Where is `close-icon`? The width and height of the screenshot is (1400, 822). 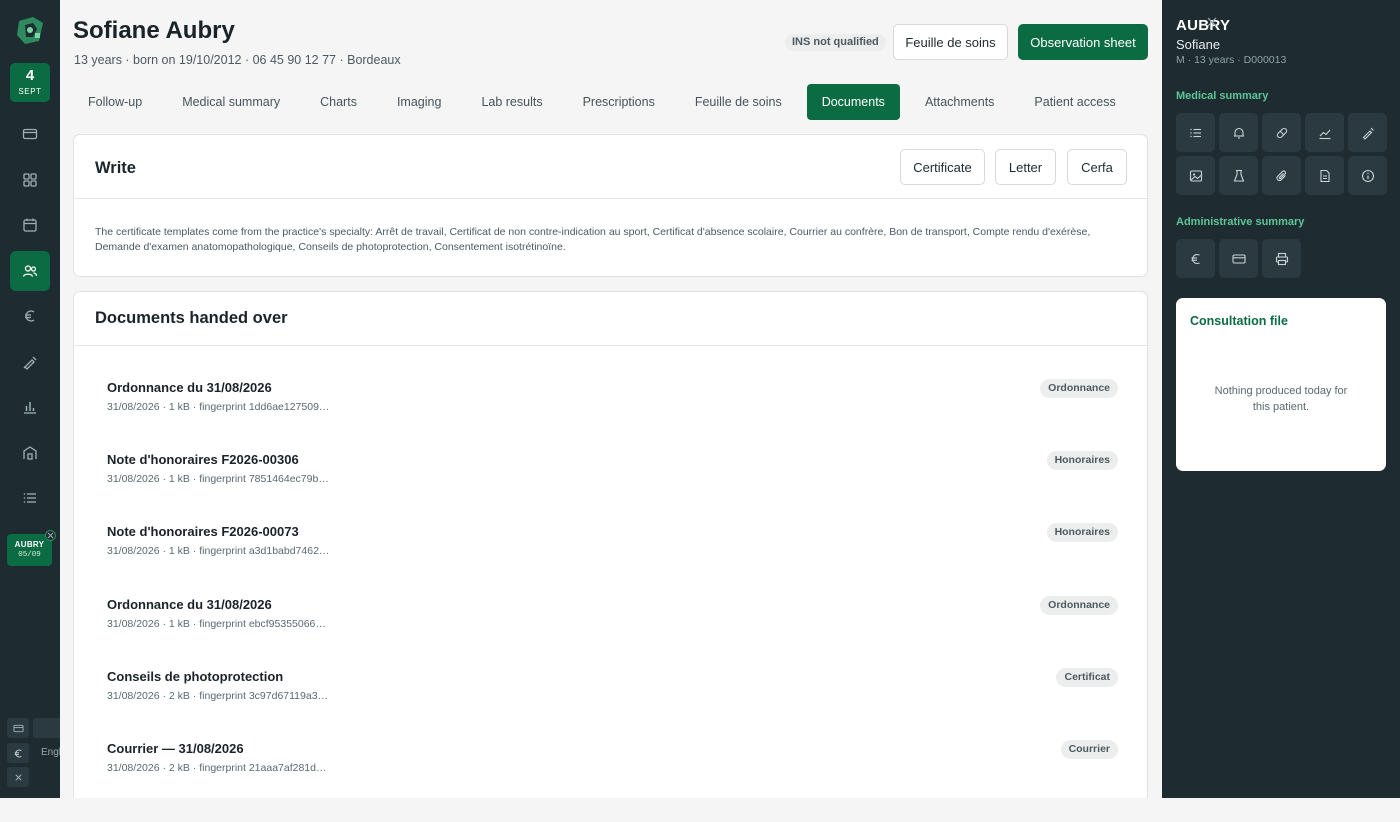
close-icon is located at coordinates (18, 777).